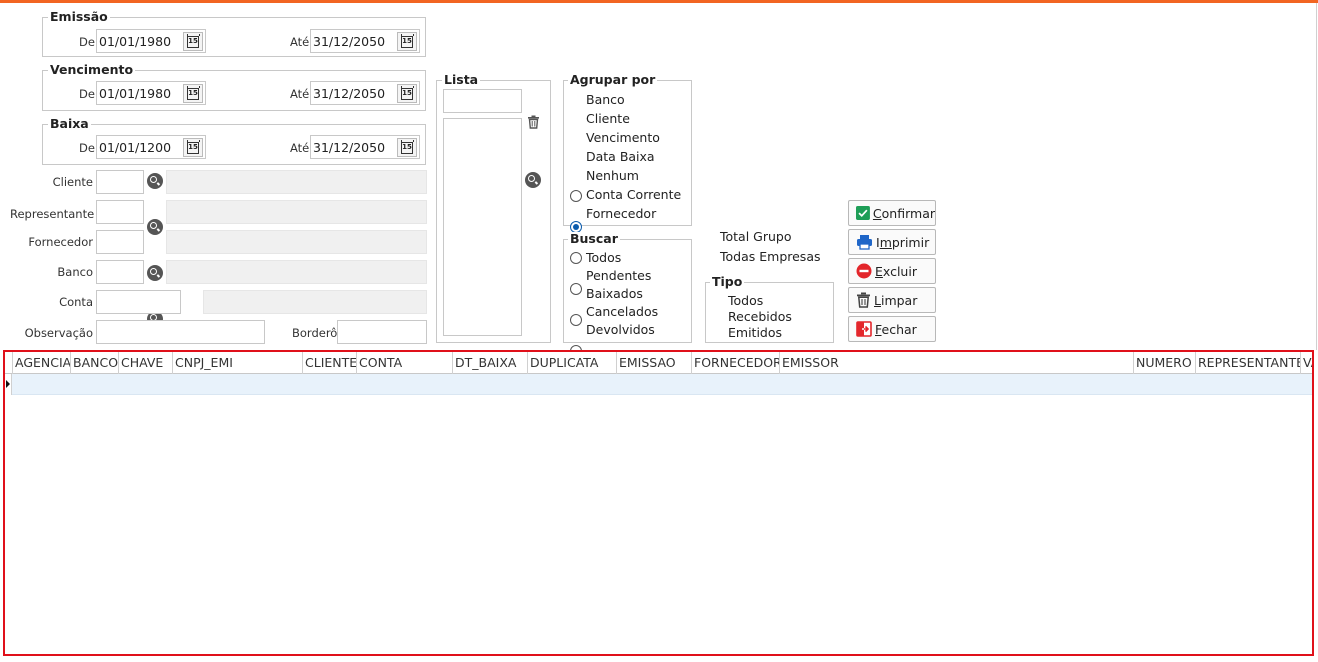 Image resolution: width=1318 pixels, height=662 pixels. I want to click on column-header-duplicata: DUPLICATA, so click(572, 363).